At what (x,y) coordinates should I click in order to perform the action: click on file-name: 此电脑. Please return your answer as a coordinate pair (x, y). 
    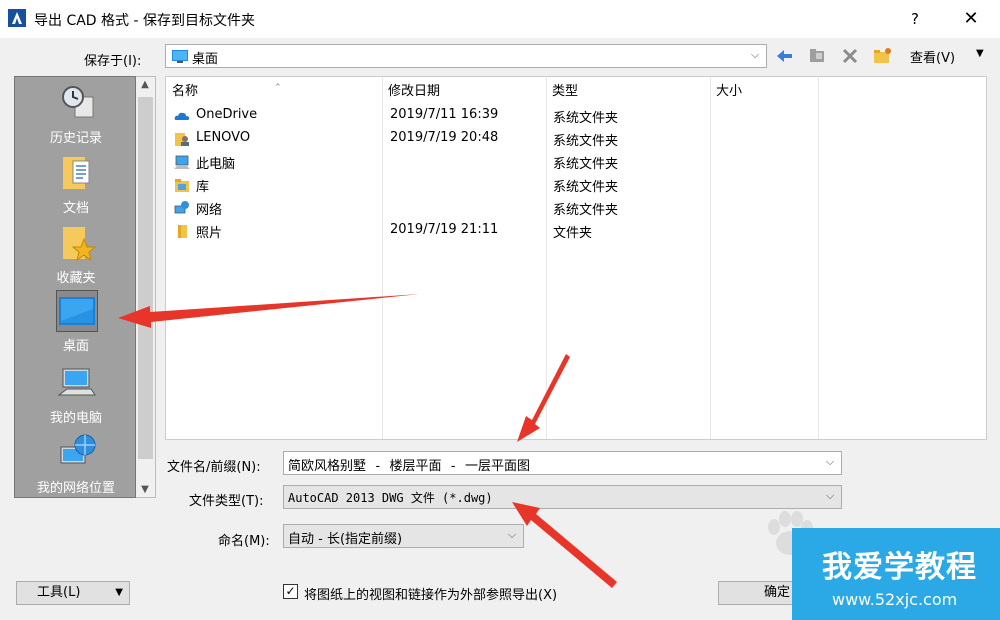
    Looking at the image, I should click on (216, 164).